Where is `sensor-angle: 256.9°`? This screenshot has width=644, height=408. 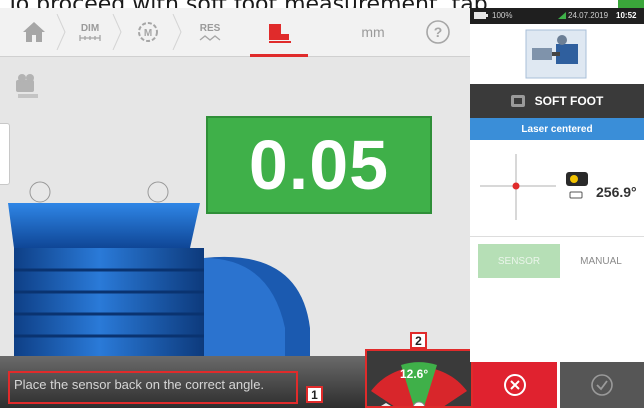
sensor-angle: 256.9° is located at coordinates (616, 192).